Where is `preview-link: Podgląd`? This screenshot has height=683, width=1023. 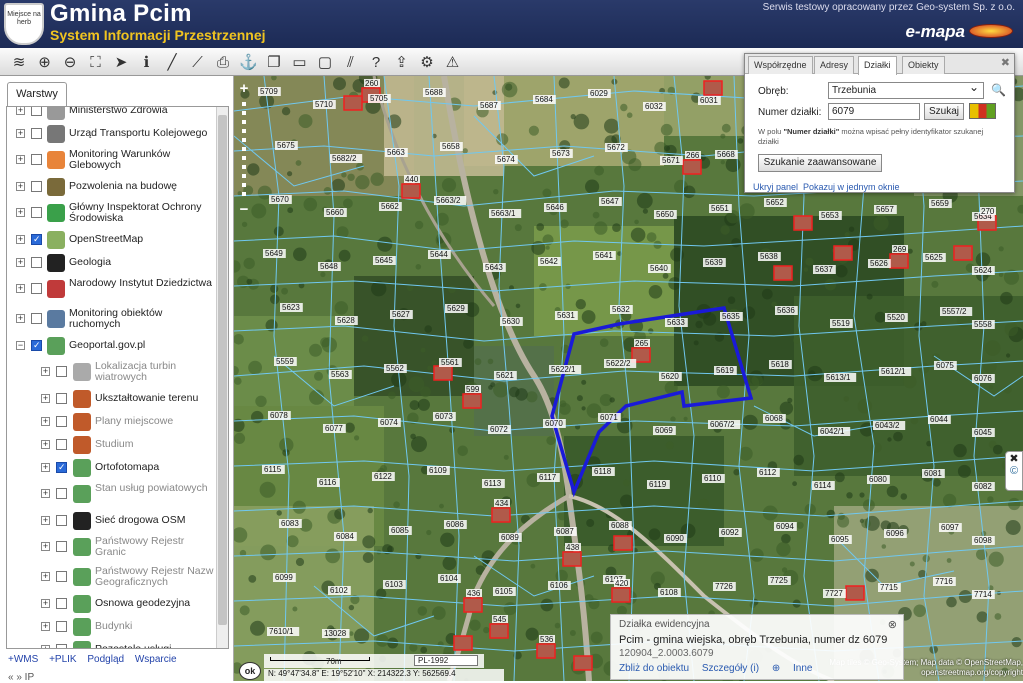
preview-link: Podgląd is located at coordinates (105, 659).